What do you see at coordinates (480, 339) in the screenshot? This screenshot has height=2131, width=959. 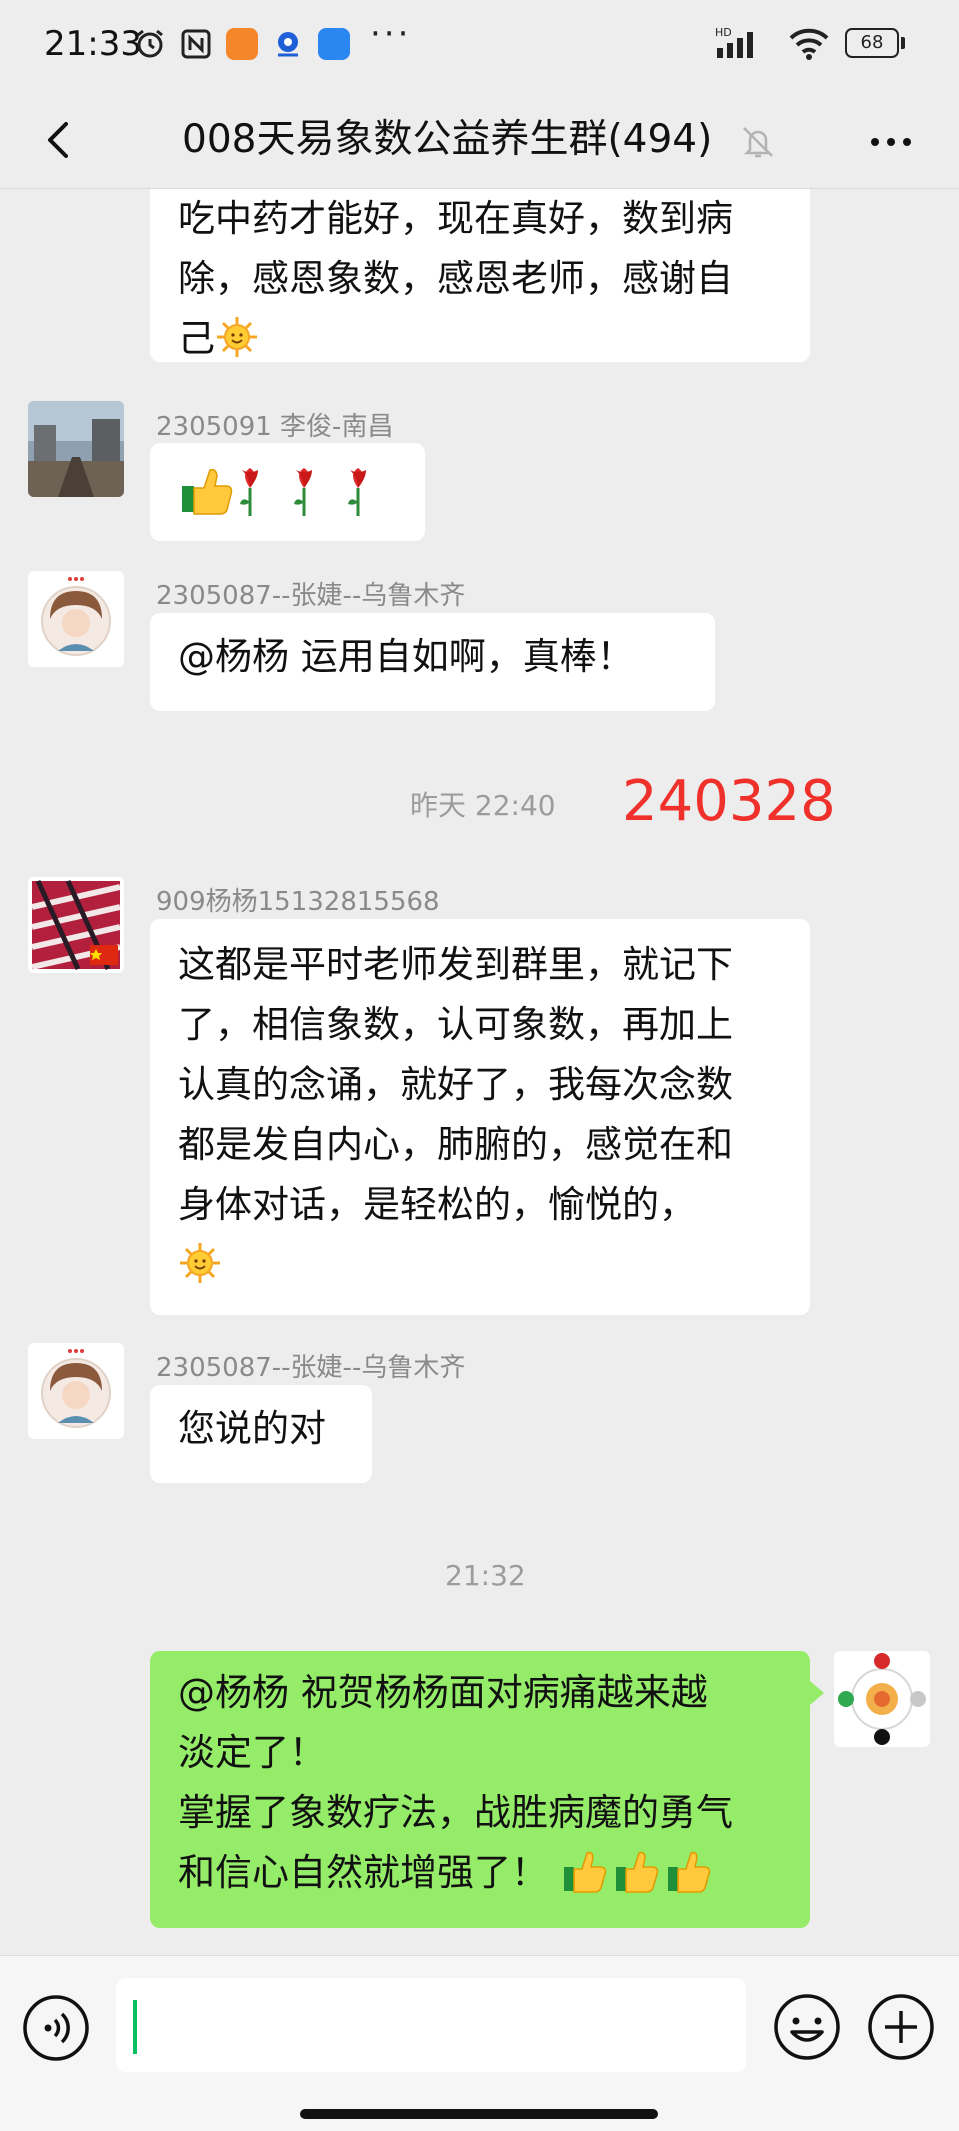 I see `message-line: 己` at bounding box center [480, 339].